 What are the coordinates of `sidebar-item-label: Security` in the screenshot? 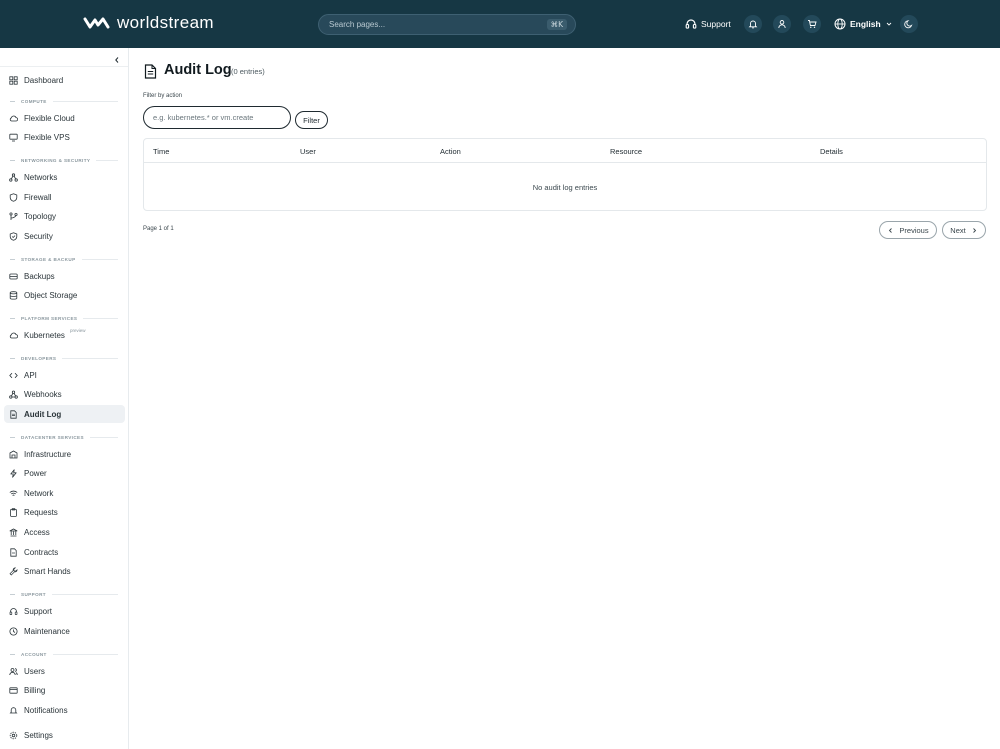 It's located at (38, 236).